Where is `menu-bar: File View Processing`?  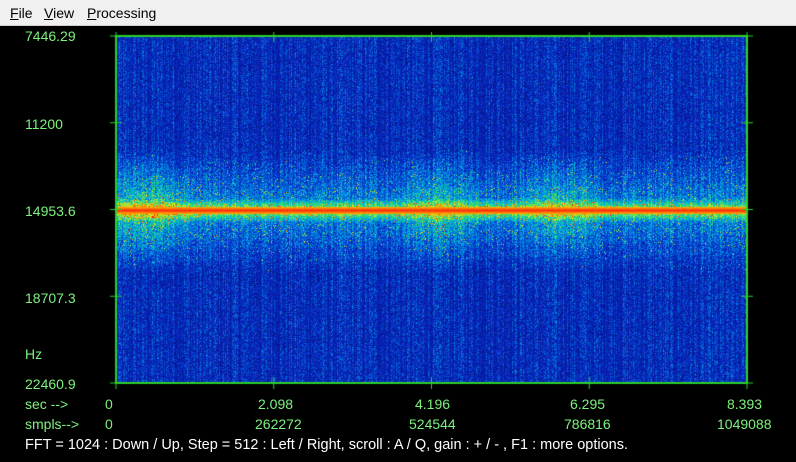 menu-bar: File View Processing is located at coordinates (398, 13).